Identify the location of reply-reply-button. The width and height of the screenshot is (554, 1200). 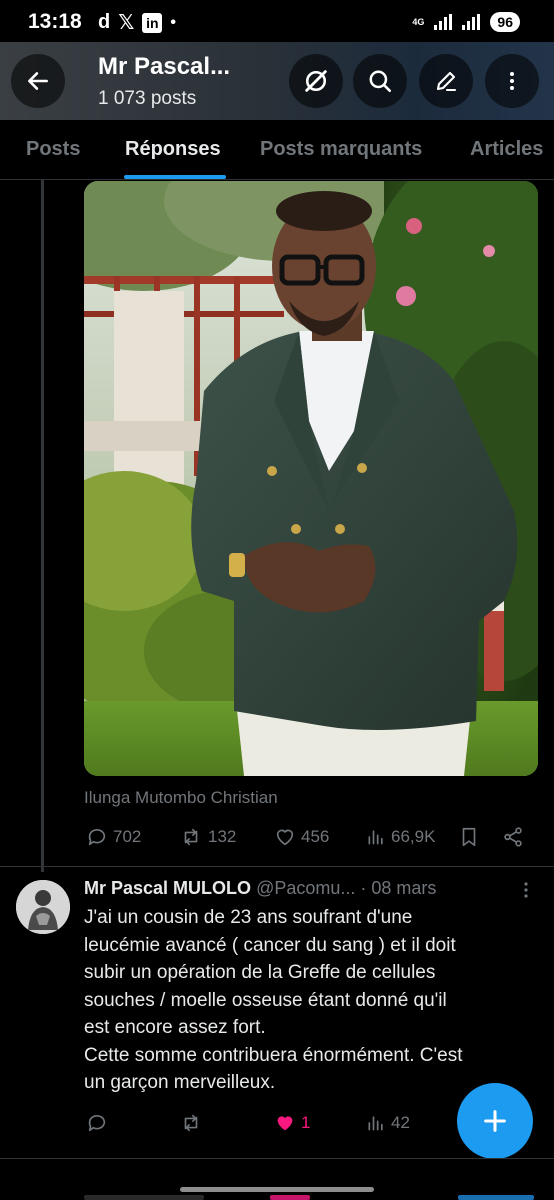
(97, 1123).